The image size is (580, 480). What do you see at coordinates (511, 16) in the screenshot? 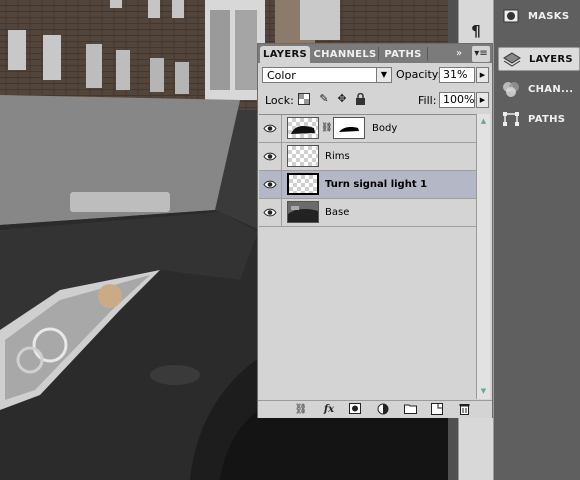
I see `masks-icon` at bounding box center [511, 16].